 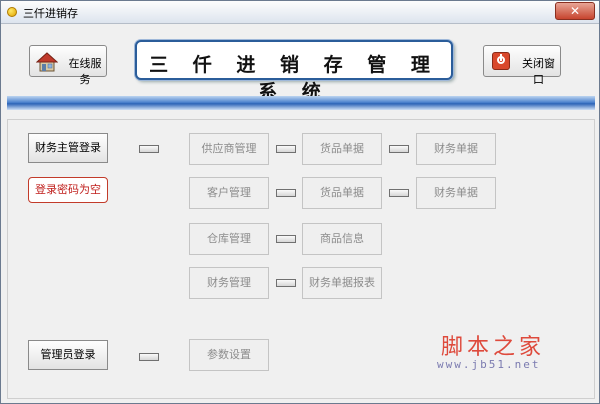 I want to click on admin-login-indicator, so click(x=149, y=357).